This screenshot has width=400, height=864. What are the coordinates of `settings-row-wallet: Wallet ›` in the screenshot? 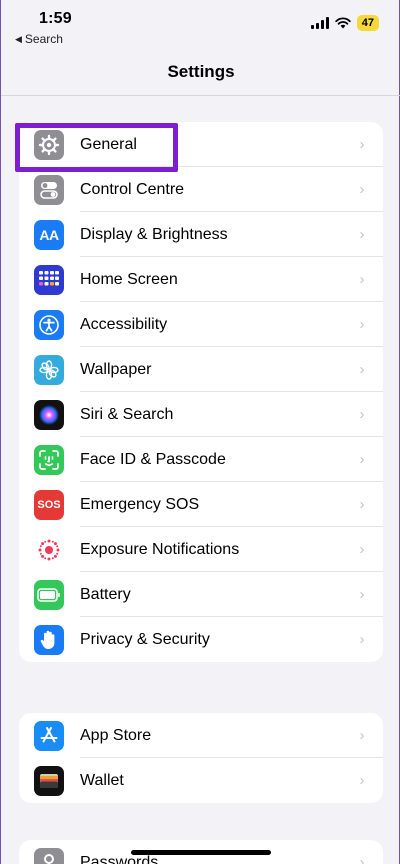 It's located at (201, 780).